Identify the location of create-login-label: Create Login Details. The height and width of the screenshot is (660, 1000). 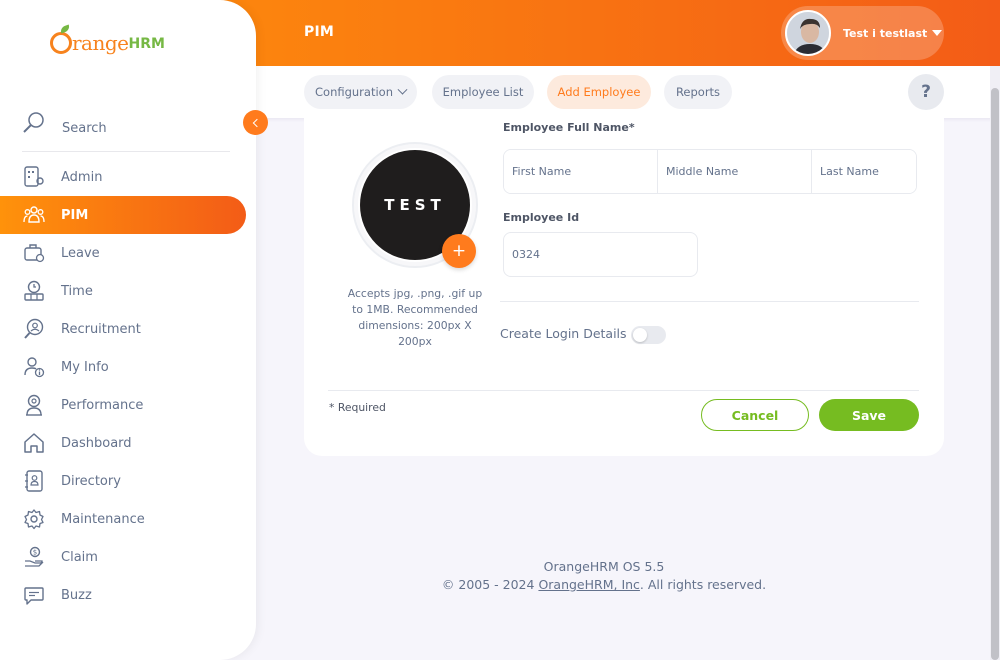
(563, 333).